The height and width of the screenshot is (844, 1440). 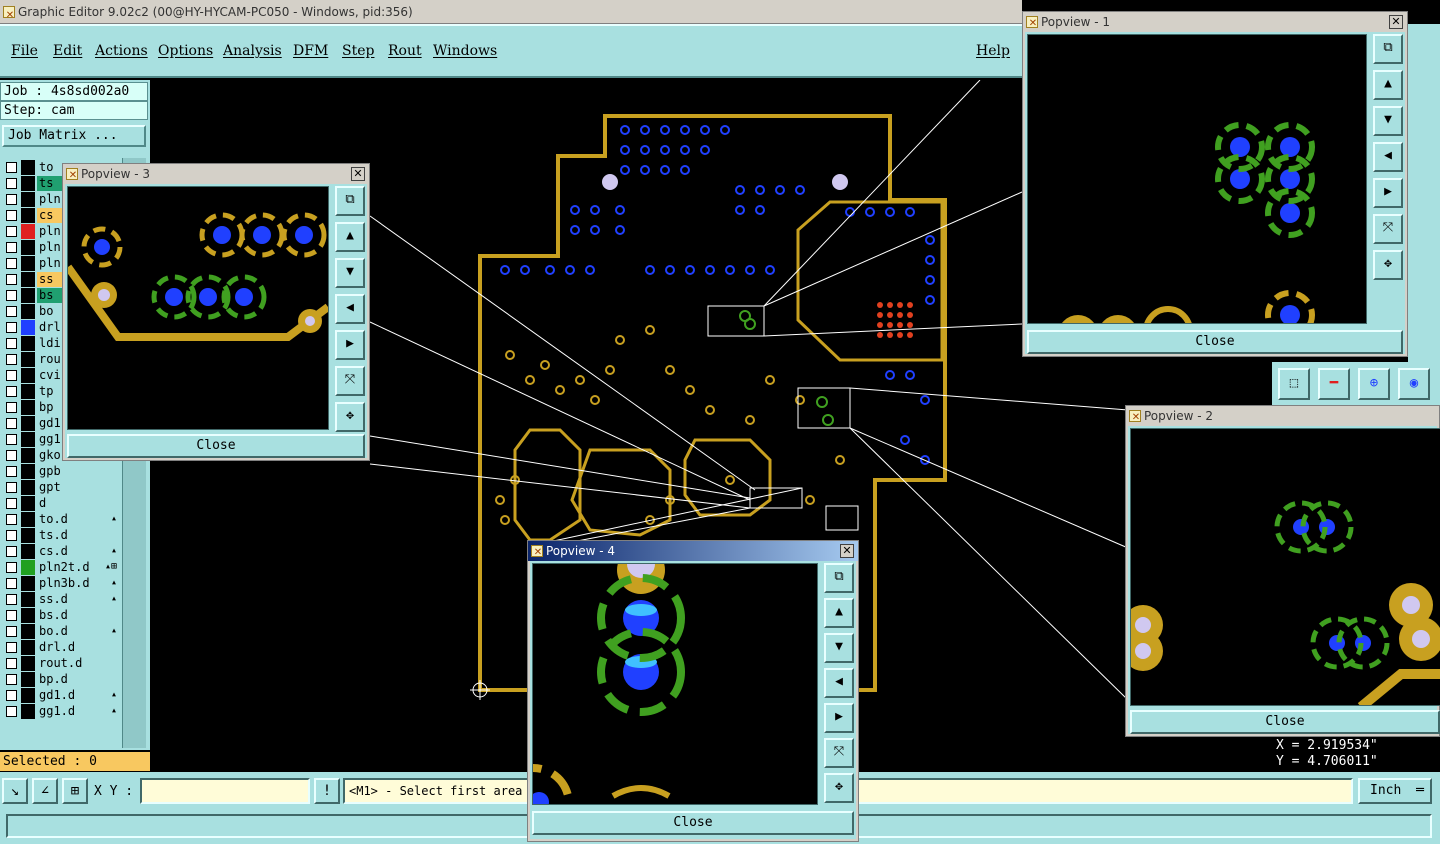 What do you see at coordinates (185, 51) in the screenshot?
I see `menu-options: Options` at bounding box center [185, 51].